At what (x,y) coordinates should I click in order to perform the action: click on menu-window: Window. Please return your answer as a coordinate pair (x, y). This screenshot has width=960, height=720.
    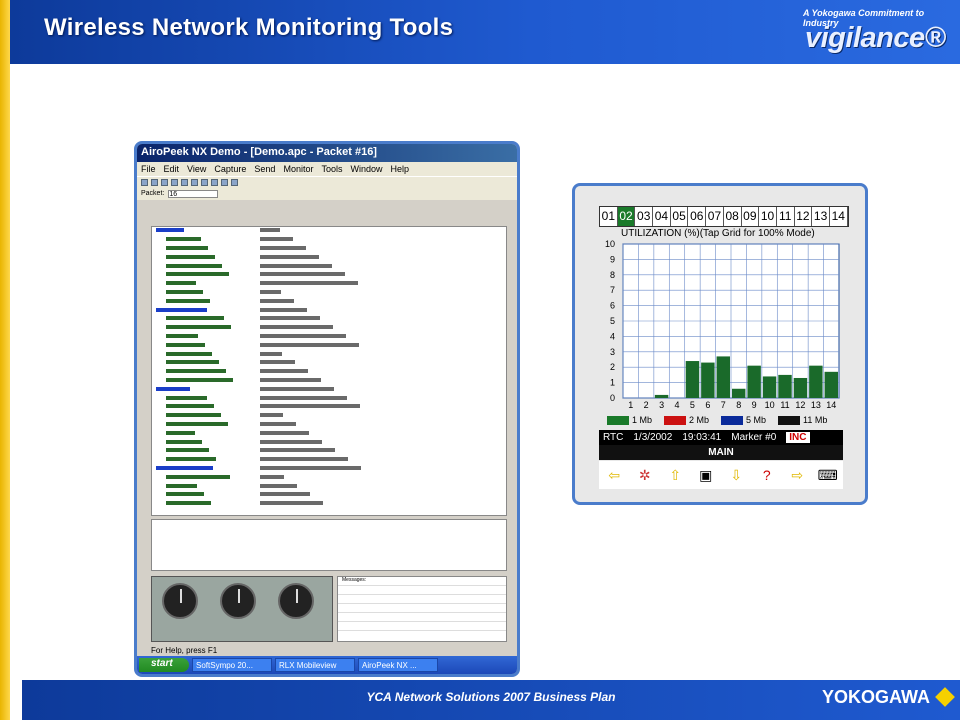
    Looking at the image, I should click on (366, 169).